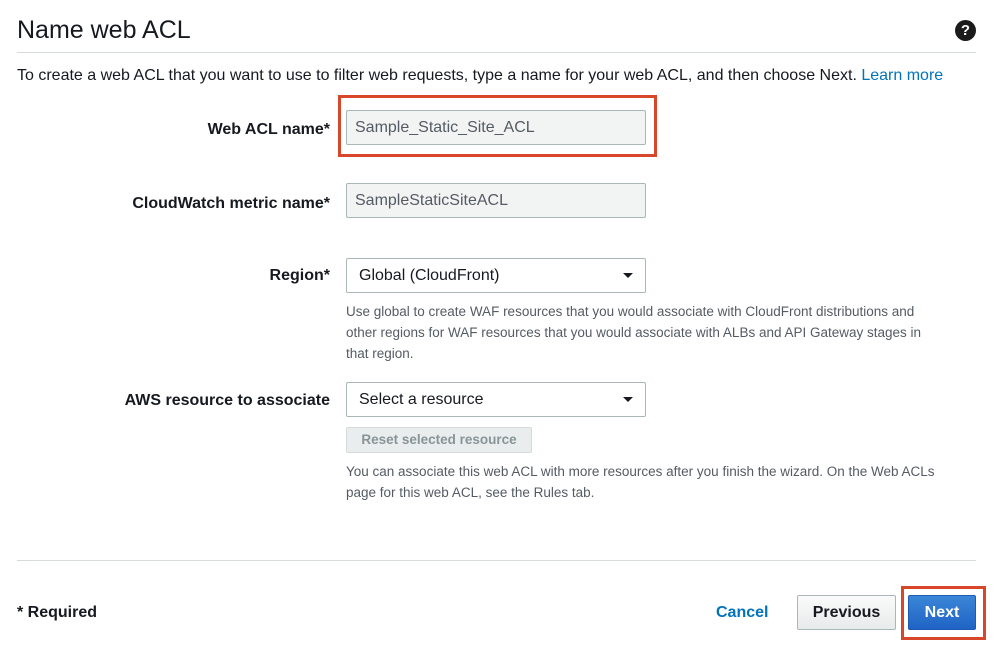 The image size is (1000, 646). What do you see at coordinates (496, 399) in the screenshot?
I see `resource-select: Select a resource` at bounding box center [496, 399].